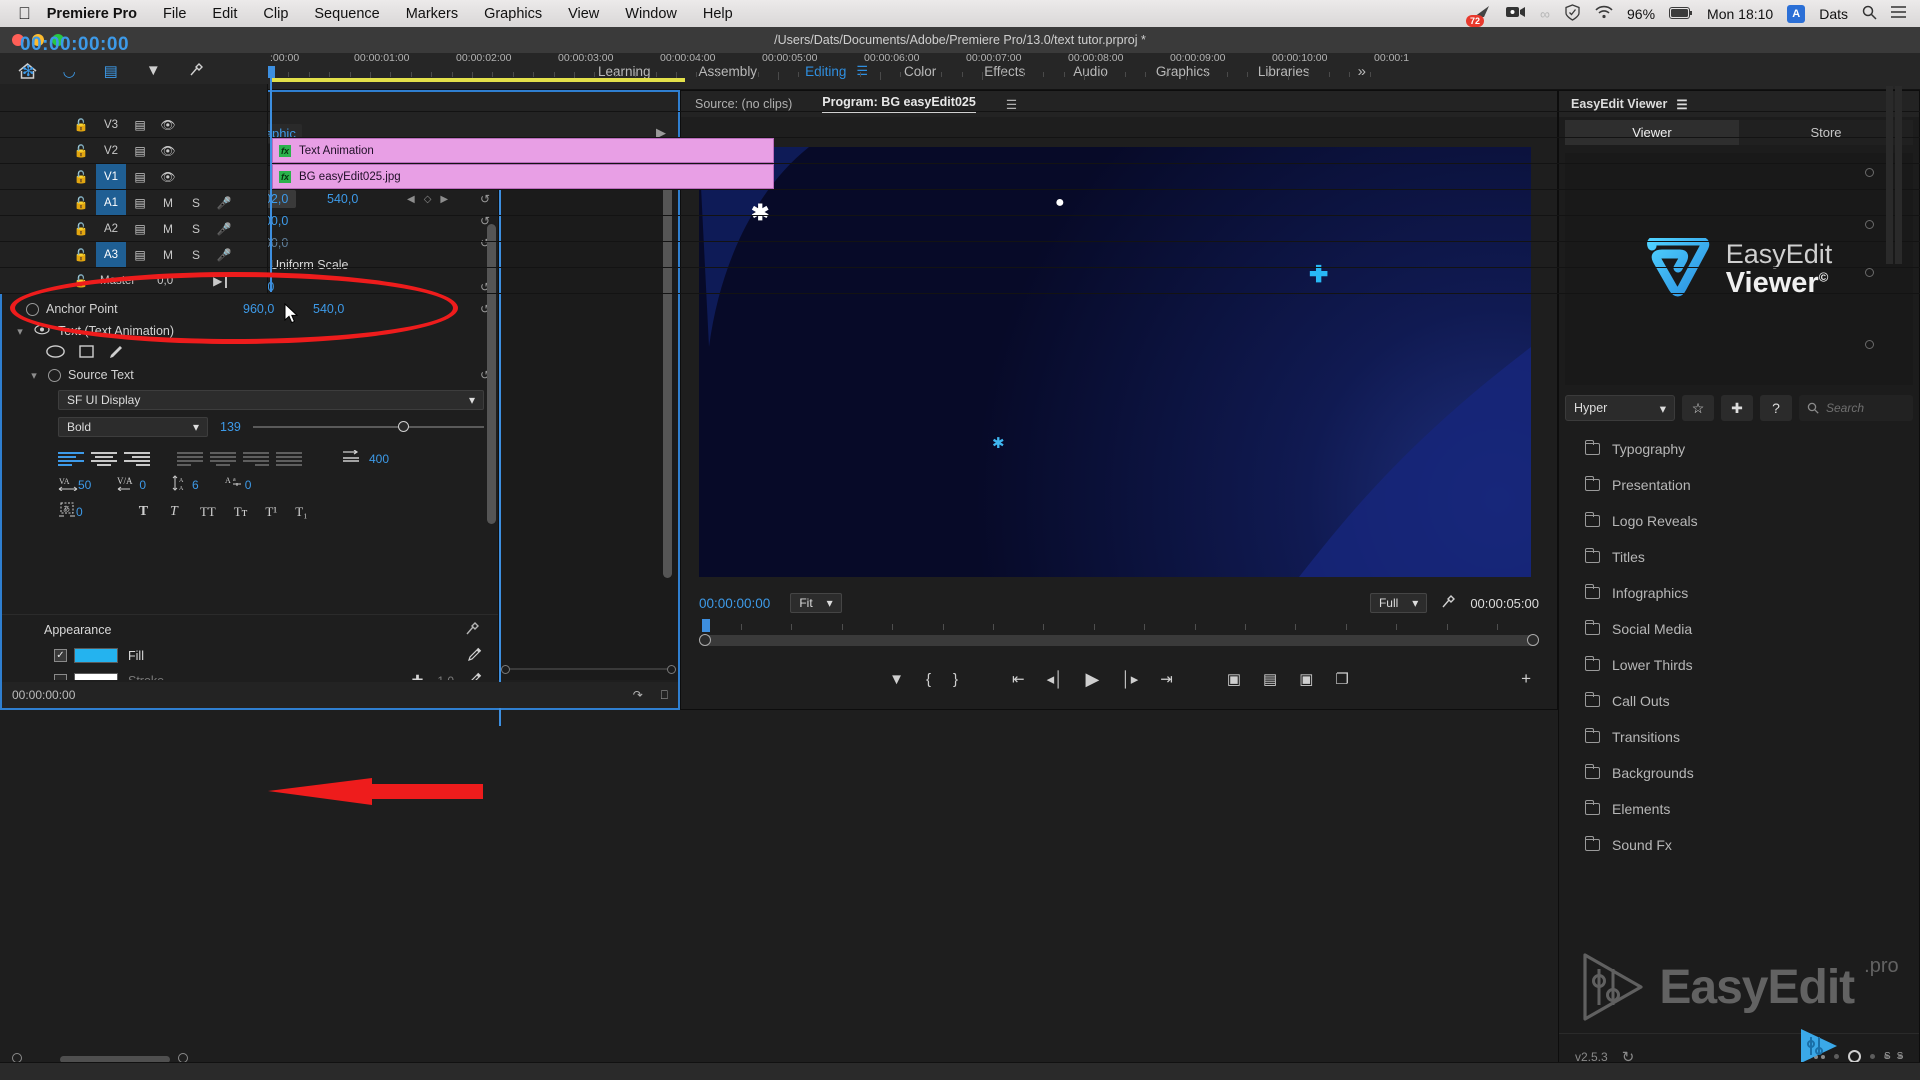  Describe the element at coordinates (583, 14) in the screenshot. I see `menu-view: View` at that location.